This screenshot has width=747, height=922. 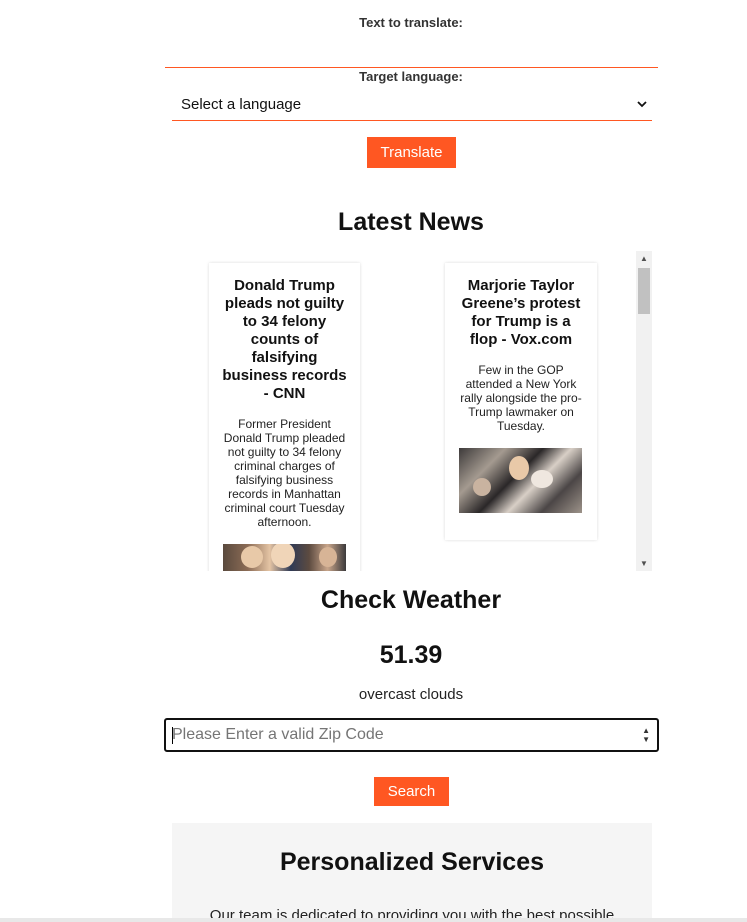 What do you see at coordinates (644, 411) in the screenshot?
I see `news-scrollbar: ▲ ▼` at bounding box center [644, 411].